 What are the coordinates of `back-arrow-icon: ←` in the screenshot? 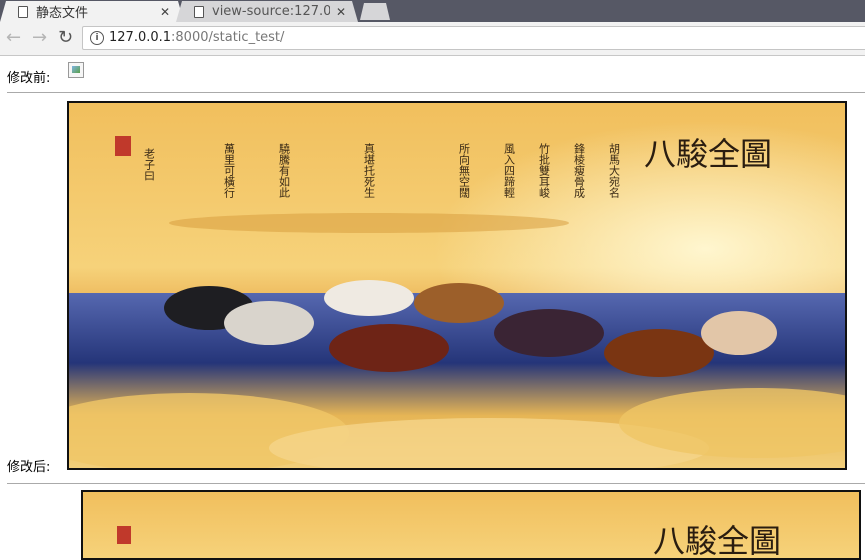 It's located at (13, 38).